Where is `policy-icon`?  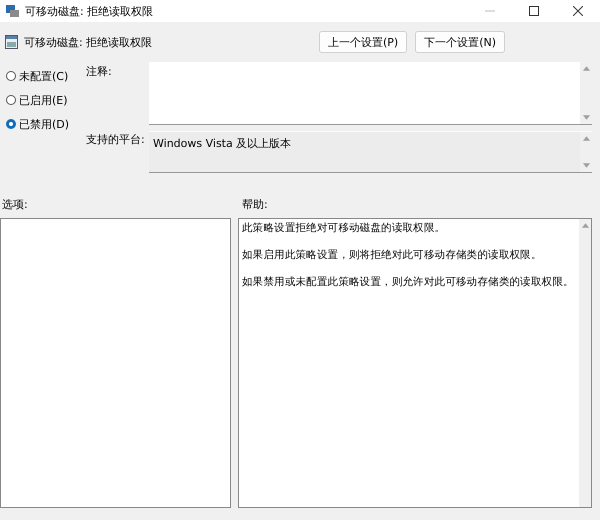 policy-icon is located at coordinates (11, 42).